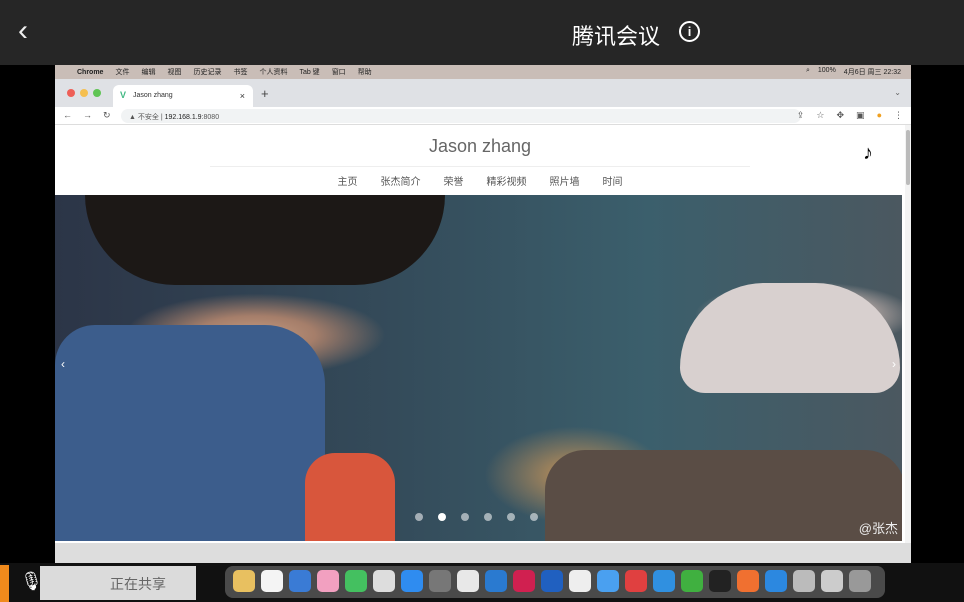 The height and width of the screenshot is (602, 964). What do you see at coordinates (265, 93) in the screenshot?
I see `new-tab-button: +` at bounding box center [265, 93].